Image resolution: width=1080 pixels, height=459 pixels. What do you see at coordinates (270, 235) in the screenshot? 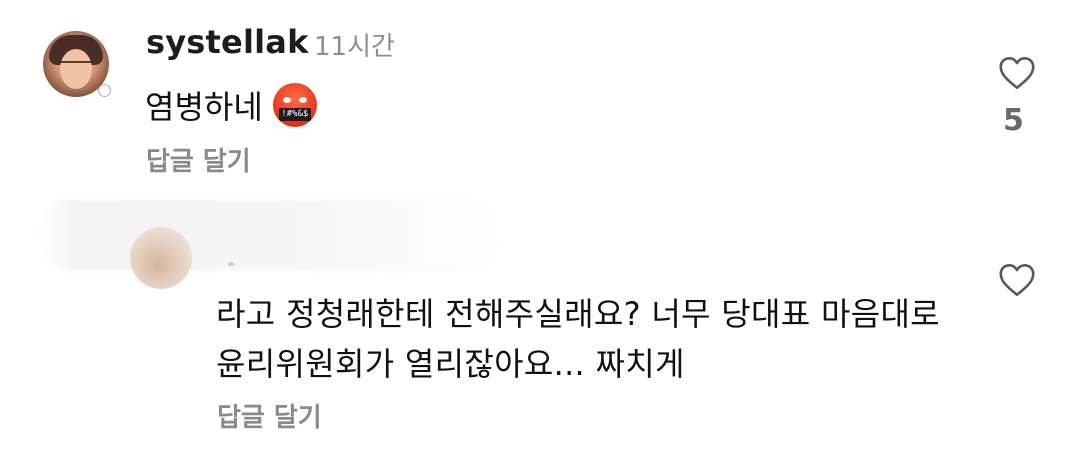
I see `censored-area` at bounding box center [270, 235].